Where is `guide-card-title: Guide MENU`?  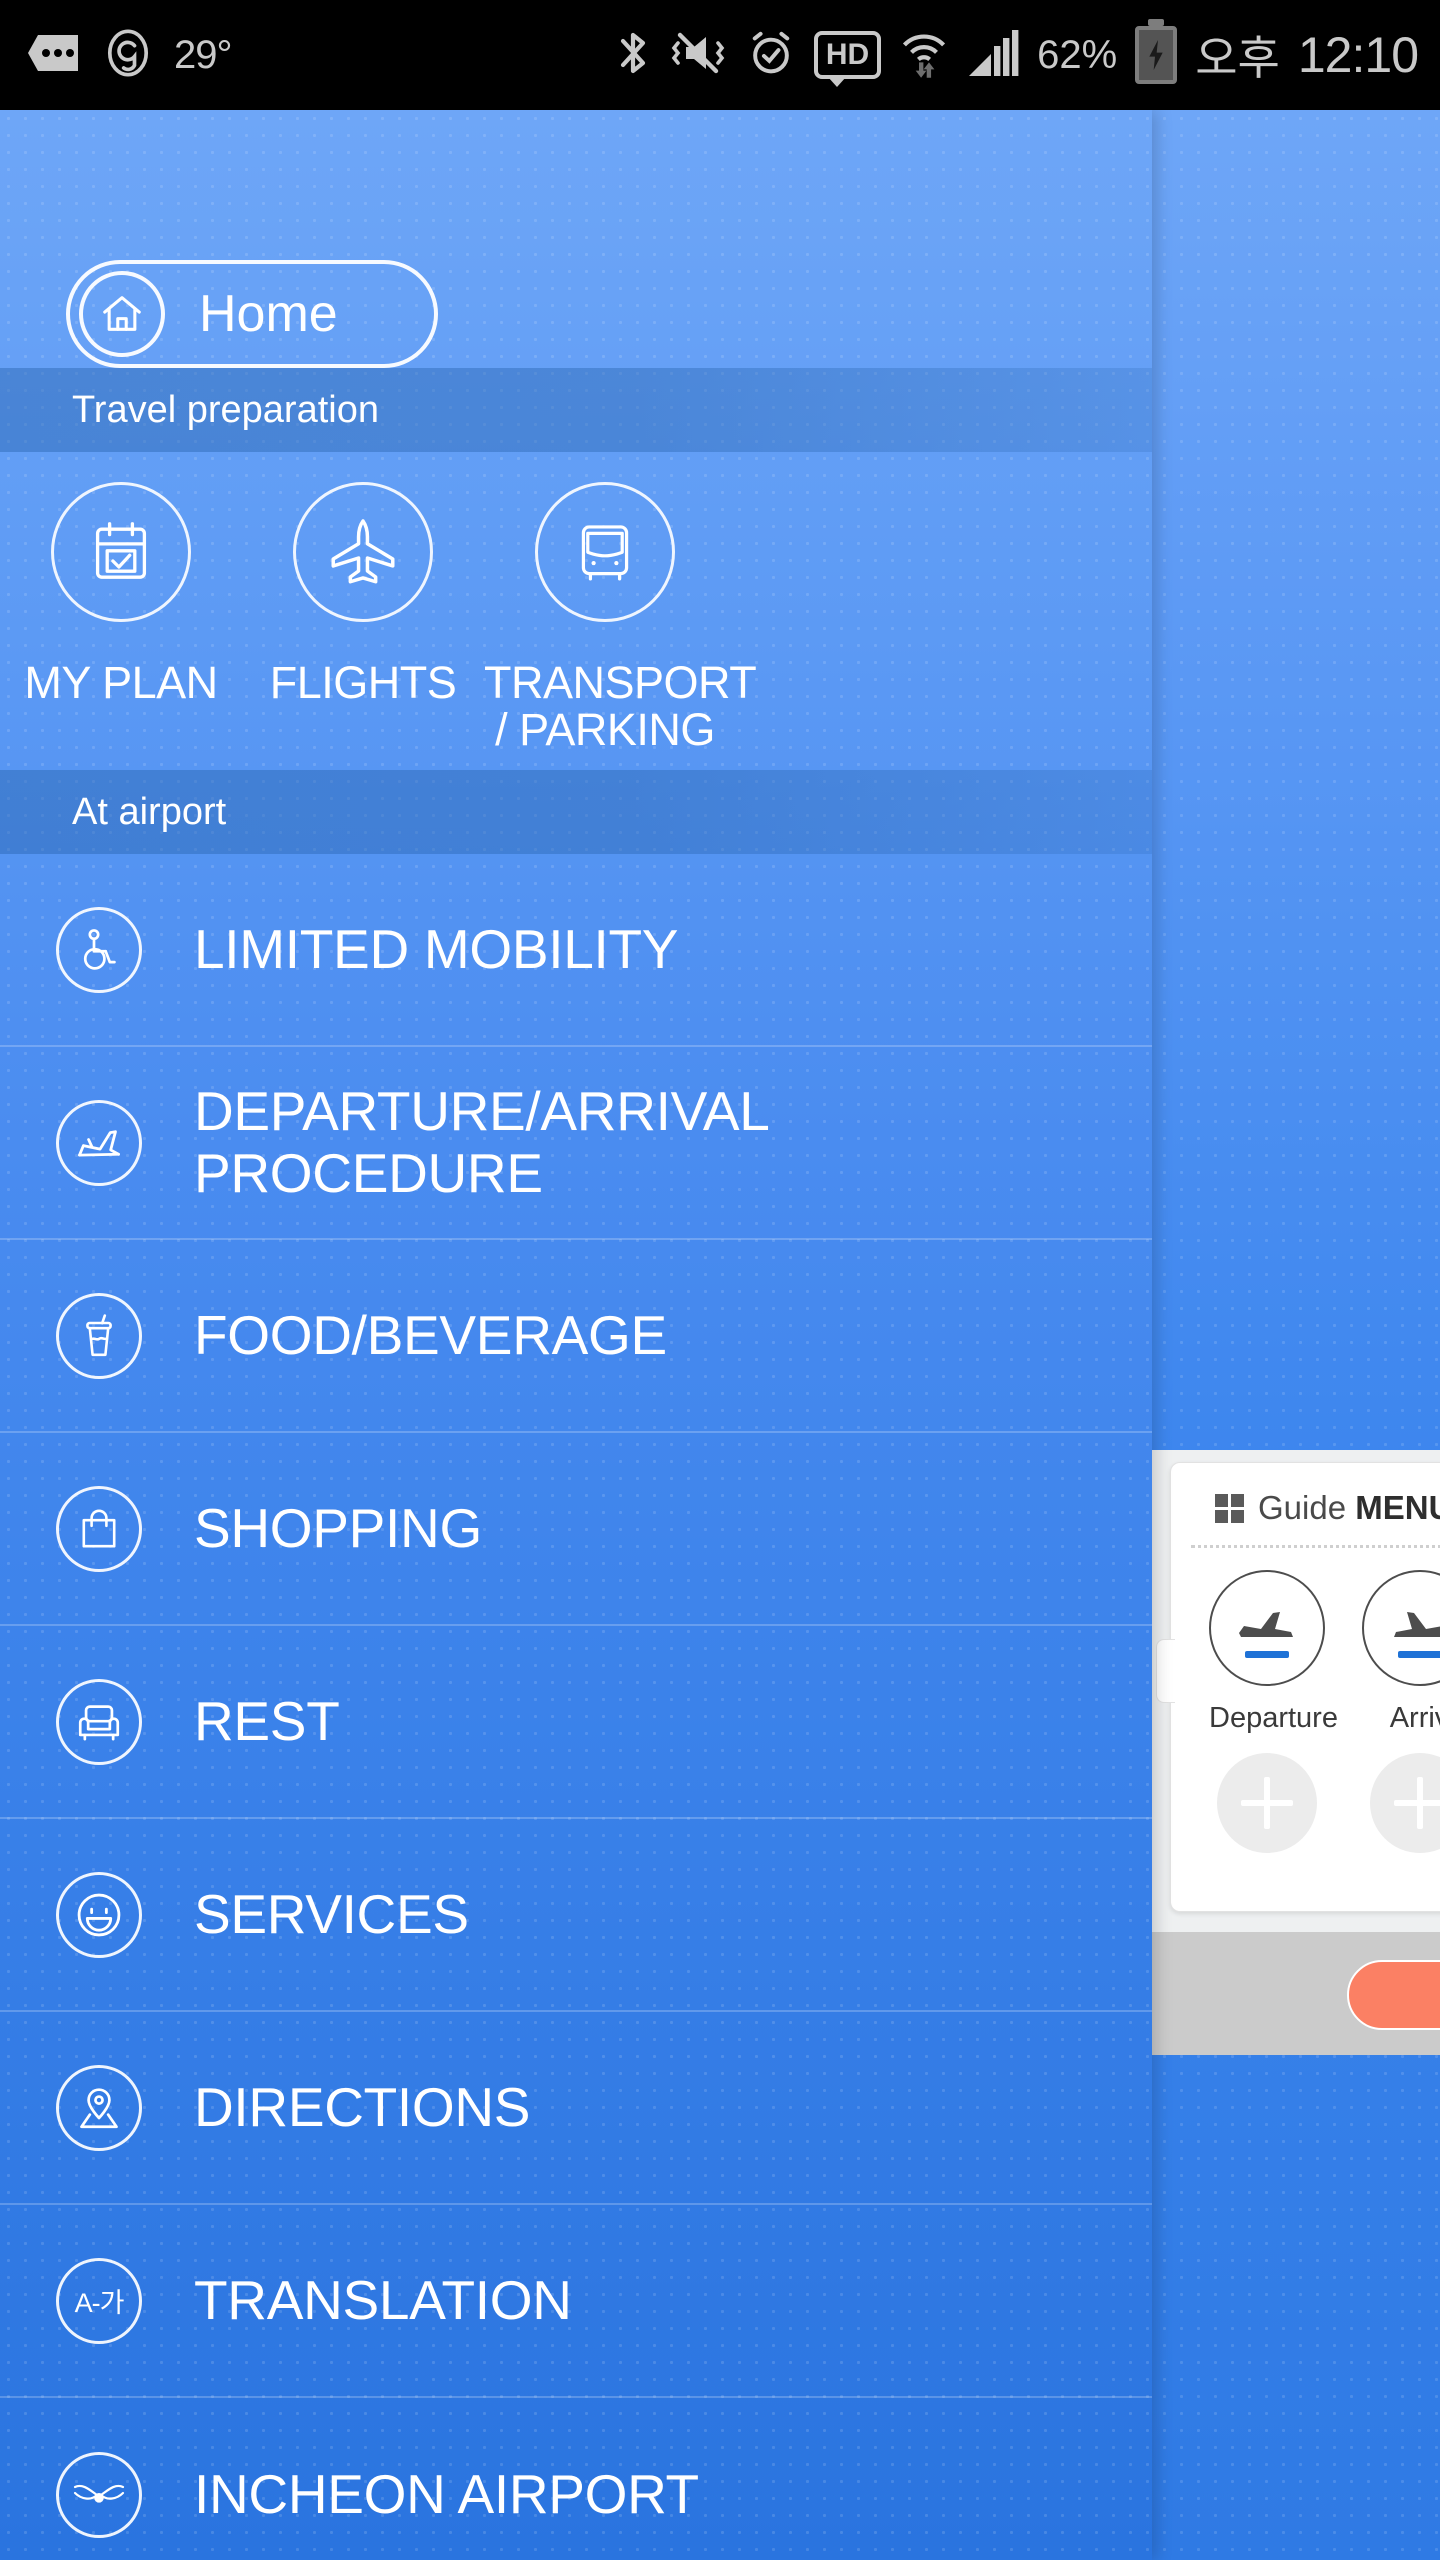 guide-card-title: Guide MENU is located at coordinates (1349, 1508).